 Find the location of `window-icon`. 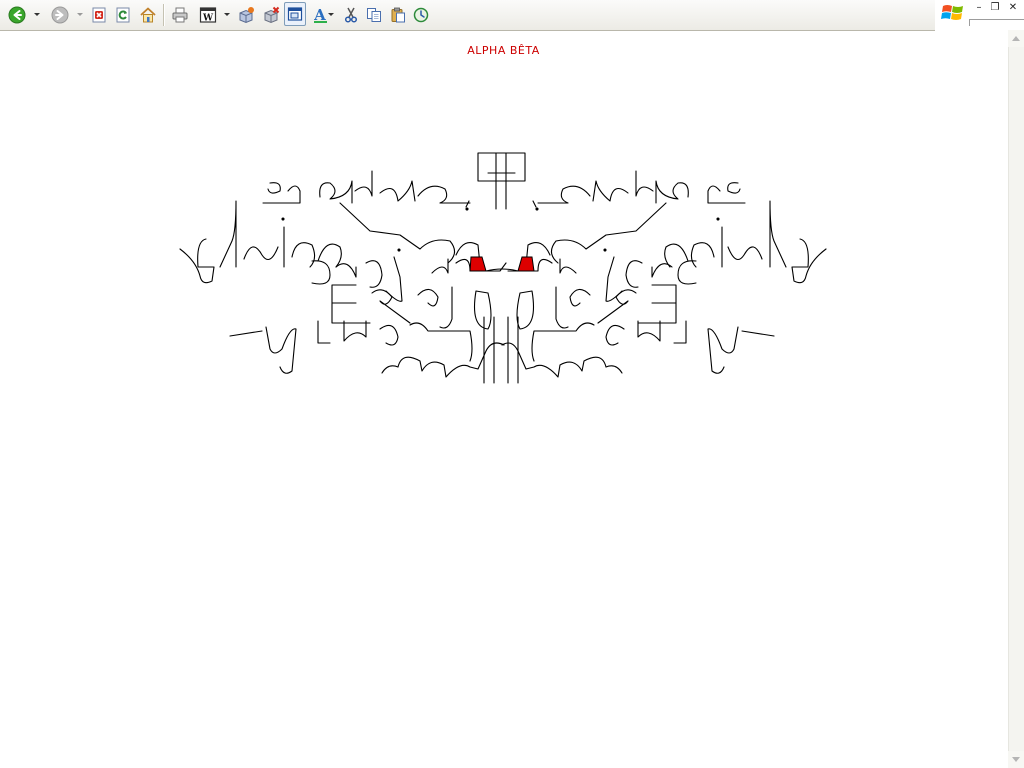

window-icon is located at coordinates (295, 14).